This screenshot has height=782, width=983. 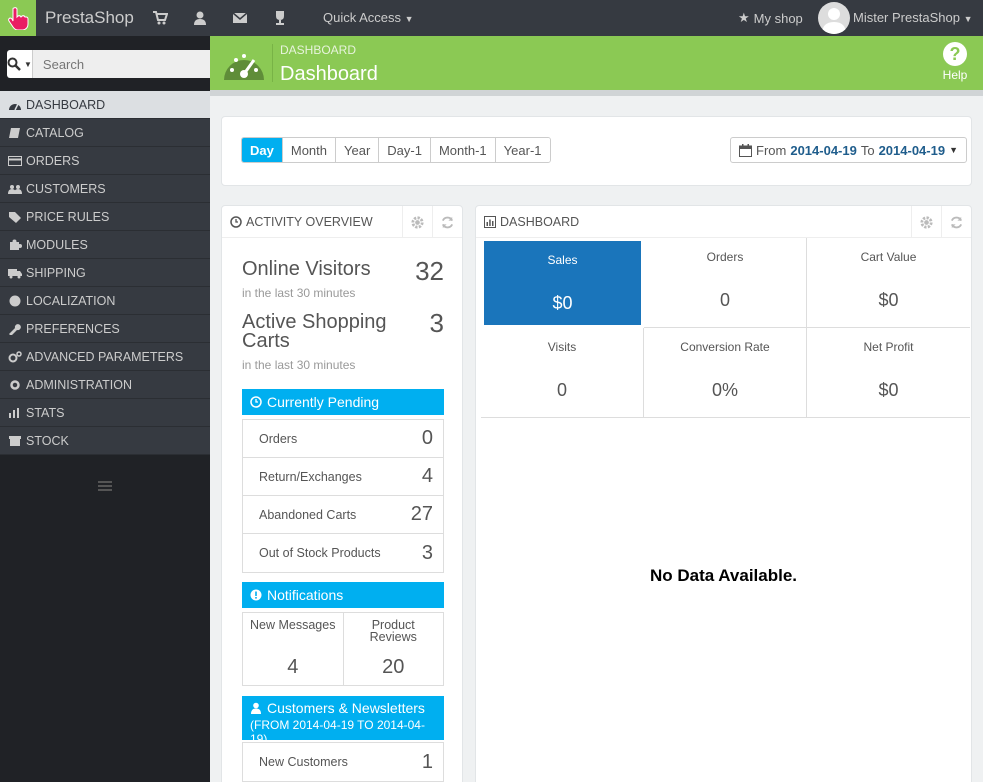 I want to click on brand-name: PrestaShop, so click(x=89, y=17).